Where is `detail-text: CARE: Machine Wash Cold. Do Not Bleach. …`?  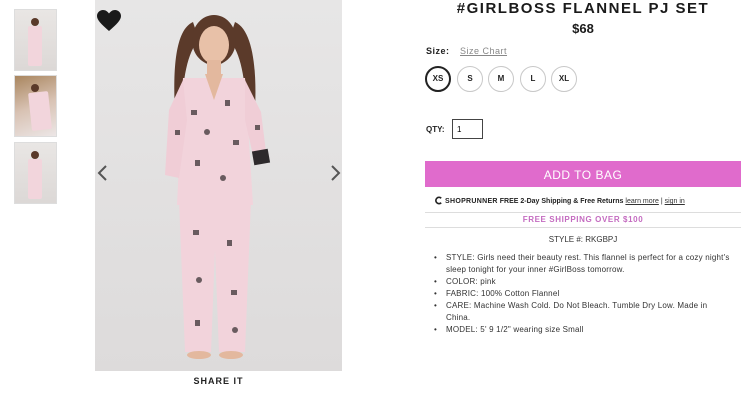 detail-text: CARE: Machine Wash Cold. Do Not Bleach. … is located at coordinates (577, 311).